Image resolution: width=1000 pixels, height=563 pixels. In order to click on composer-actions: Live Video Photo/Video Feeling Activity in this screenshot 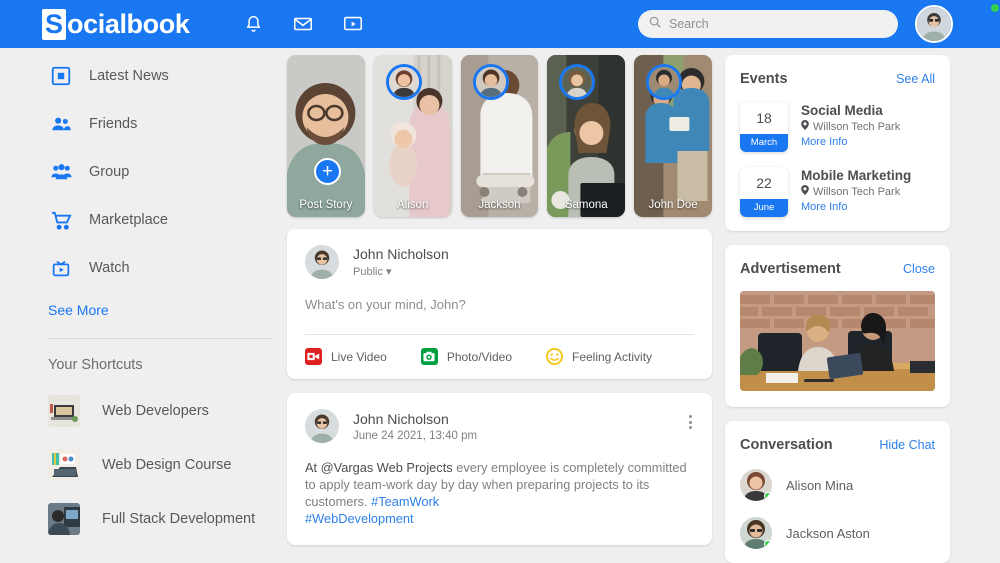, I will do `click(499, 356)`.